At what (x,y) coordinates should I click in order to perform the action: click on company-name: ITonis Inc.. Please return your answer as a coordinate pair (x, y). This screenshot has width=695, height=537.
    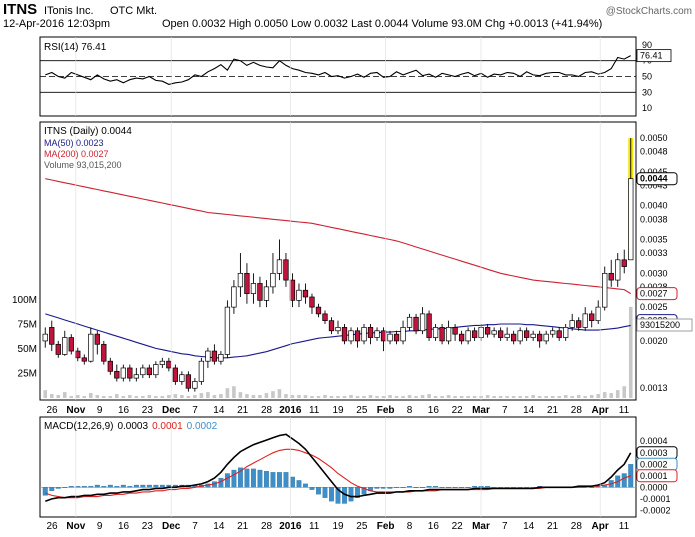
    Looking at the image, I should click on (69, 11).